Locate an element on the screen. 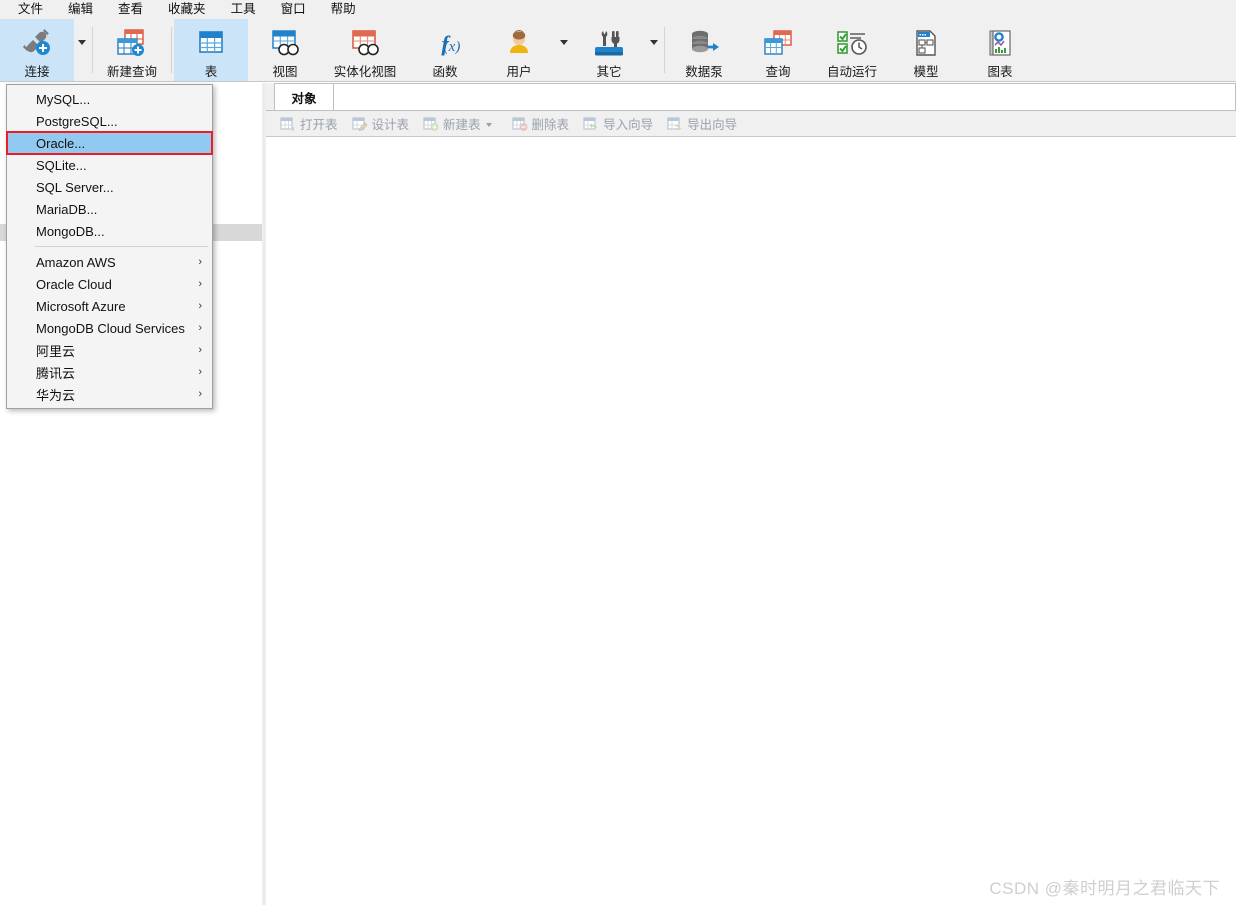  toolbar-button-view: 视图 is located at coordinates (285, 50).